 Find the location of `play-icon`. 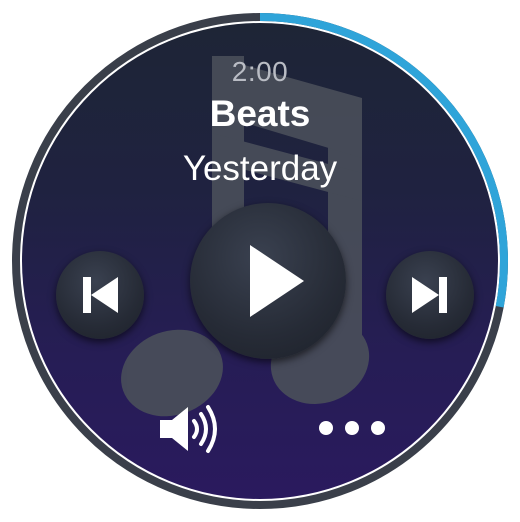

play-icon is located at coordinates (277, 281).